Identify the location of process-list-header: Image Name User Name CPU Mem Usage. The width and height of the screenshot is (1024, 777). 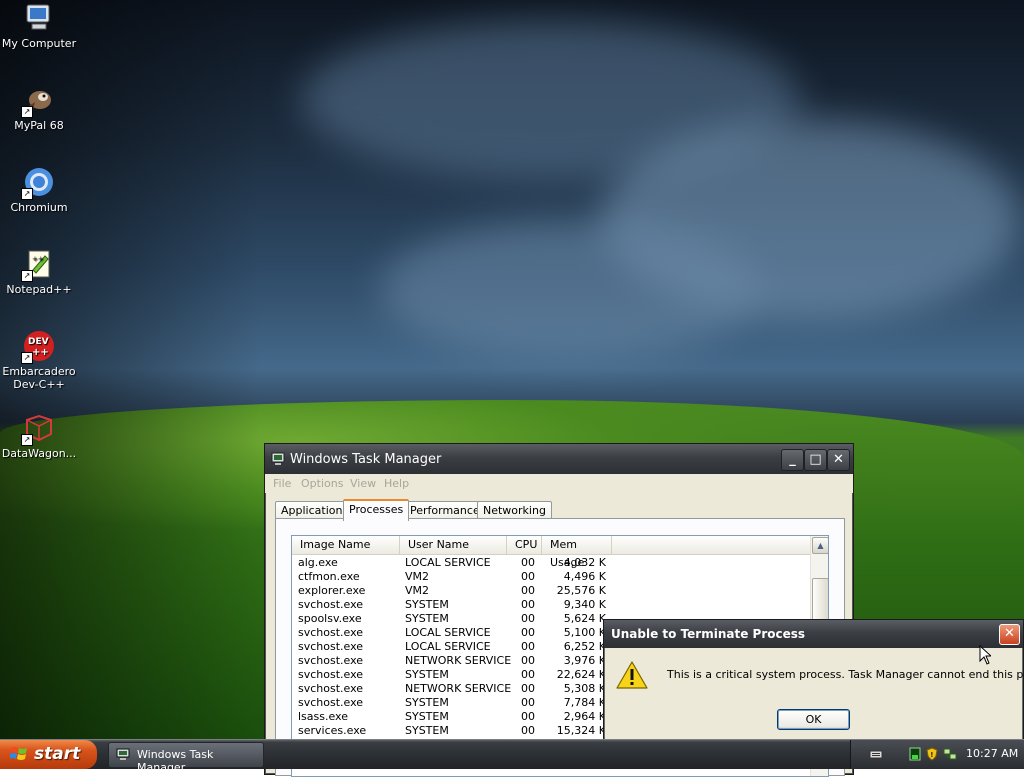
(551, 552).